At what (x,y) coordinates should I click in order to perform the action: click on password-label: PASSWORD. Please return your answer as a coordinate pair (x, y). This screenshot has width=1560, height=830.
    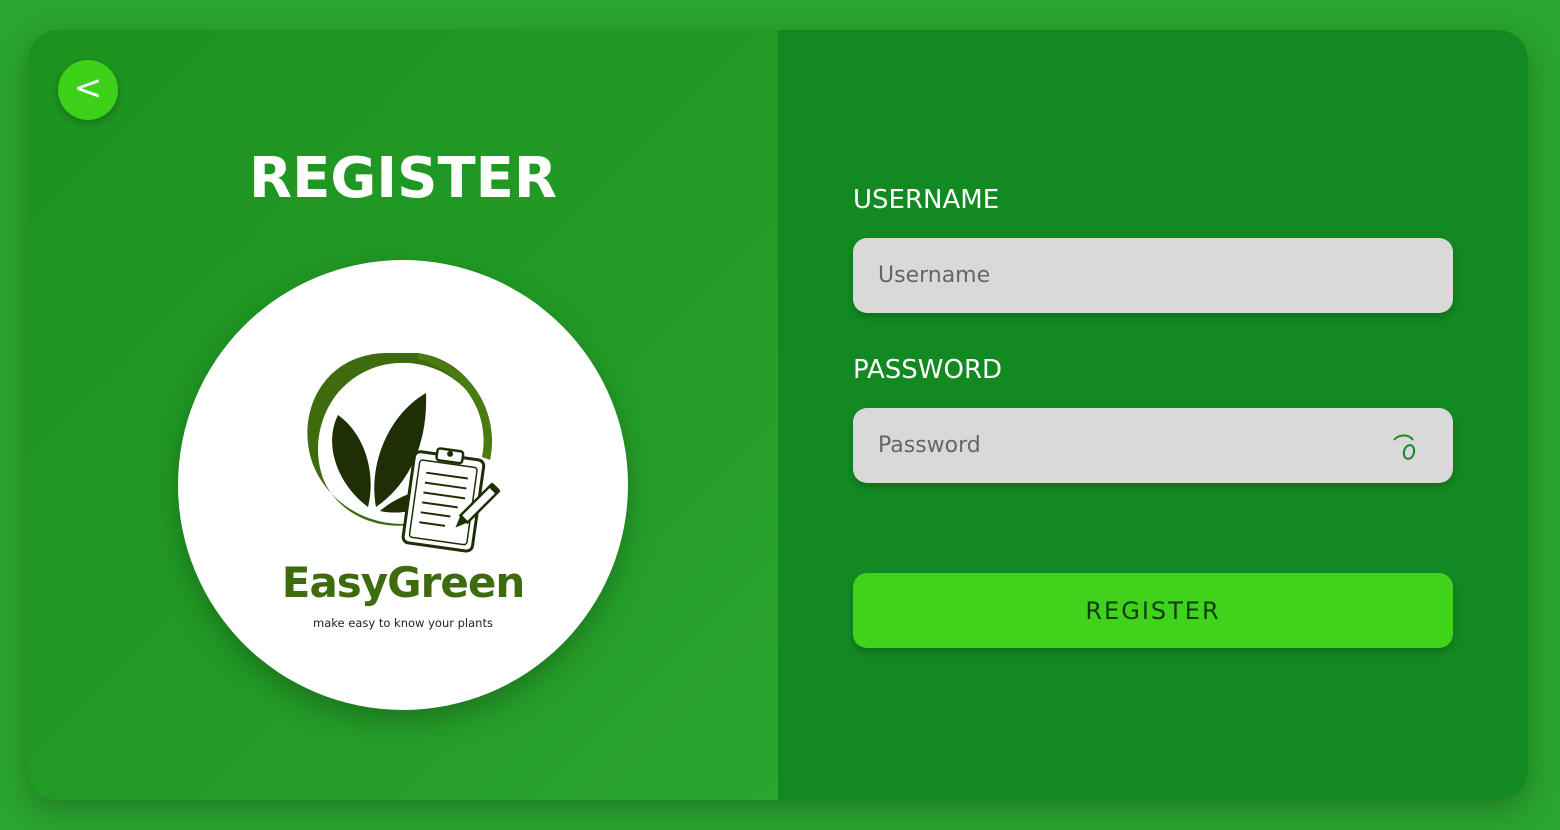
    Looking at the image, I should click on (928, 370).